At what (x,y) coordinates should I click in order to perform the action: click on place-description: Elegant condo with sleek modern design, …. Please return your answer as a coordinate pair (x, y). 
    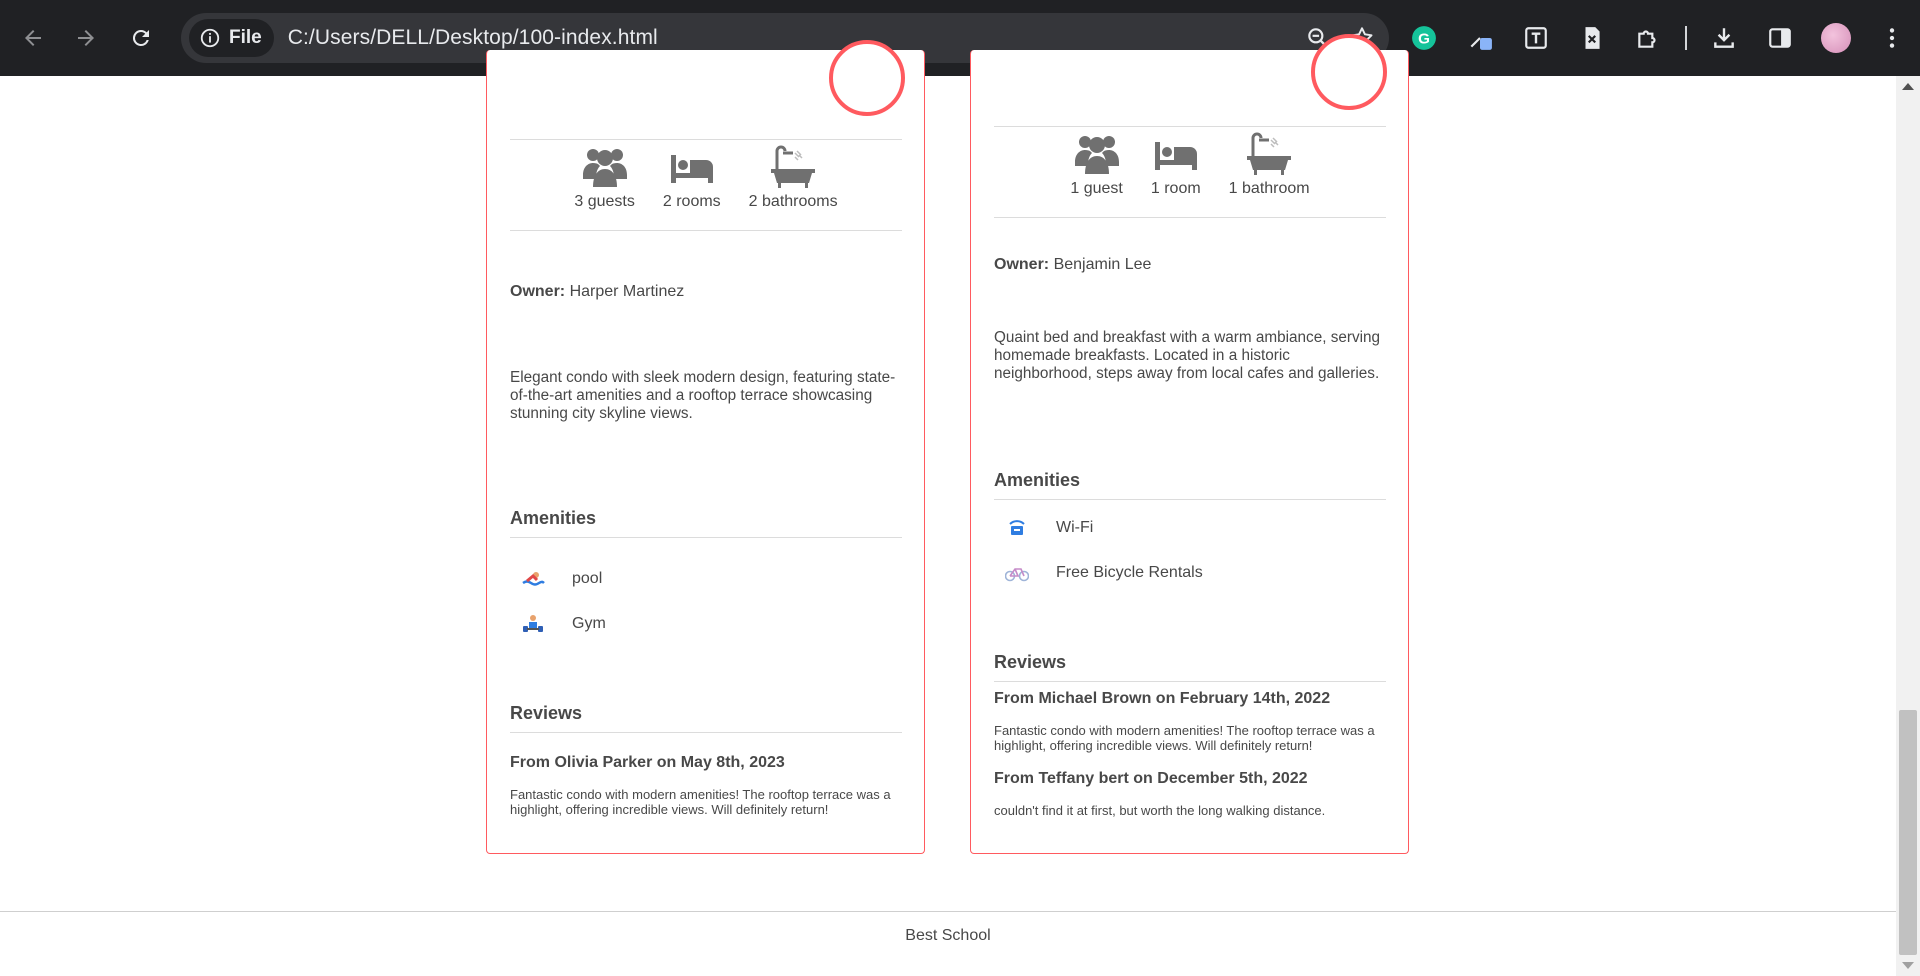
    Looking at the image, I should click on (703, 395).